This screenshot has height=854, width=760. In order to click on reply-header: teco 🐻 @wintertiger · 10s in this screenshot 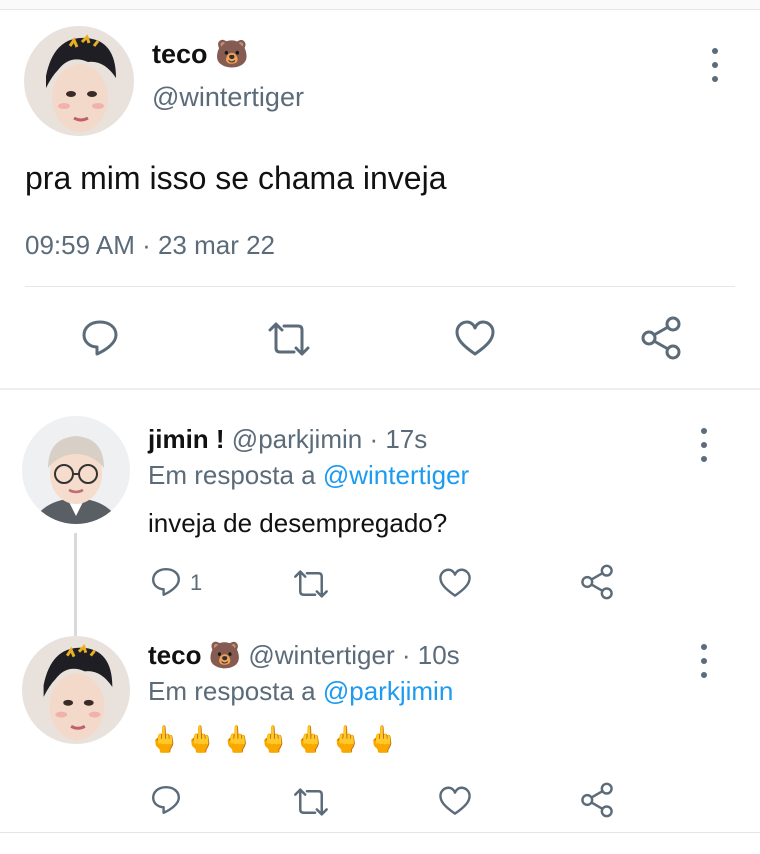, I will do `click(304, 655)`.